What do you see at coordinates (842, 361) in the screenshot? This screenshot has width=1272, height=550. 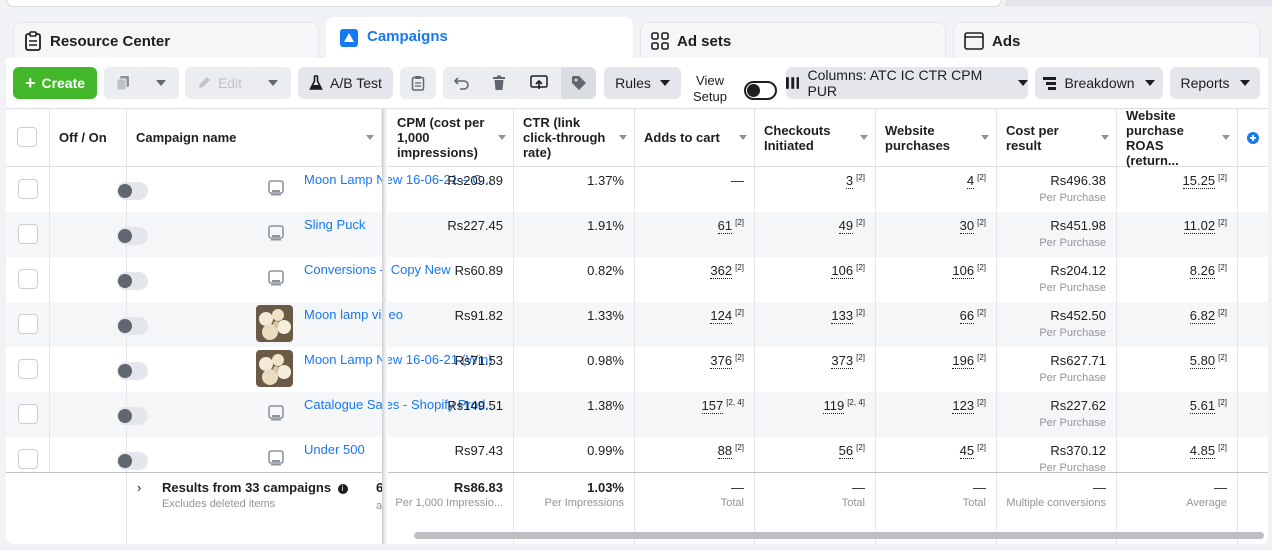 I see `value-ci: 373` at bounding box center [842, 361].